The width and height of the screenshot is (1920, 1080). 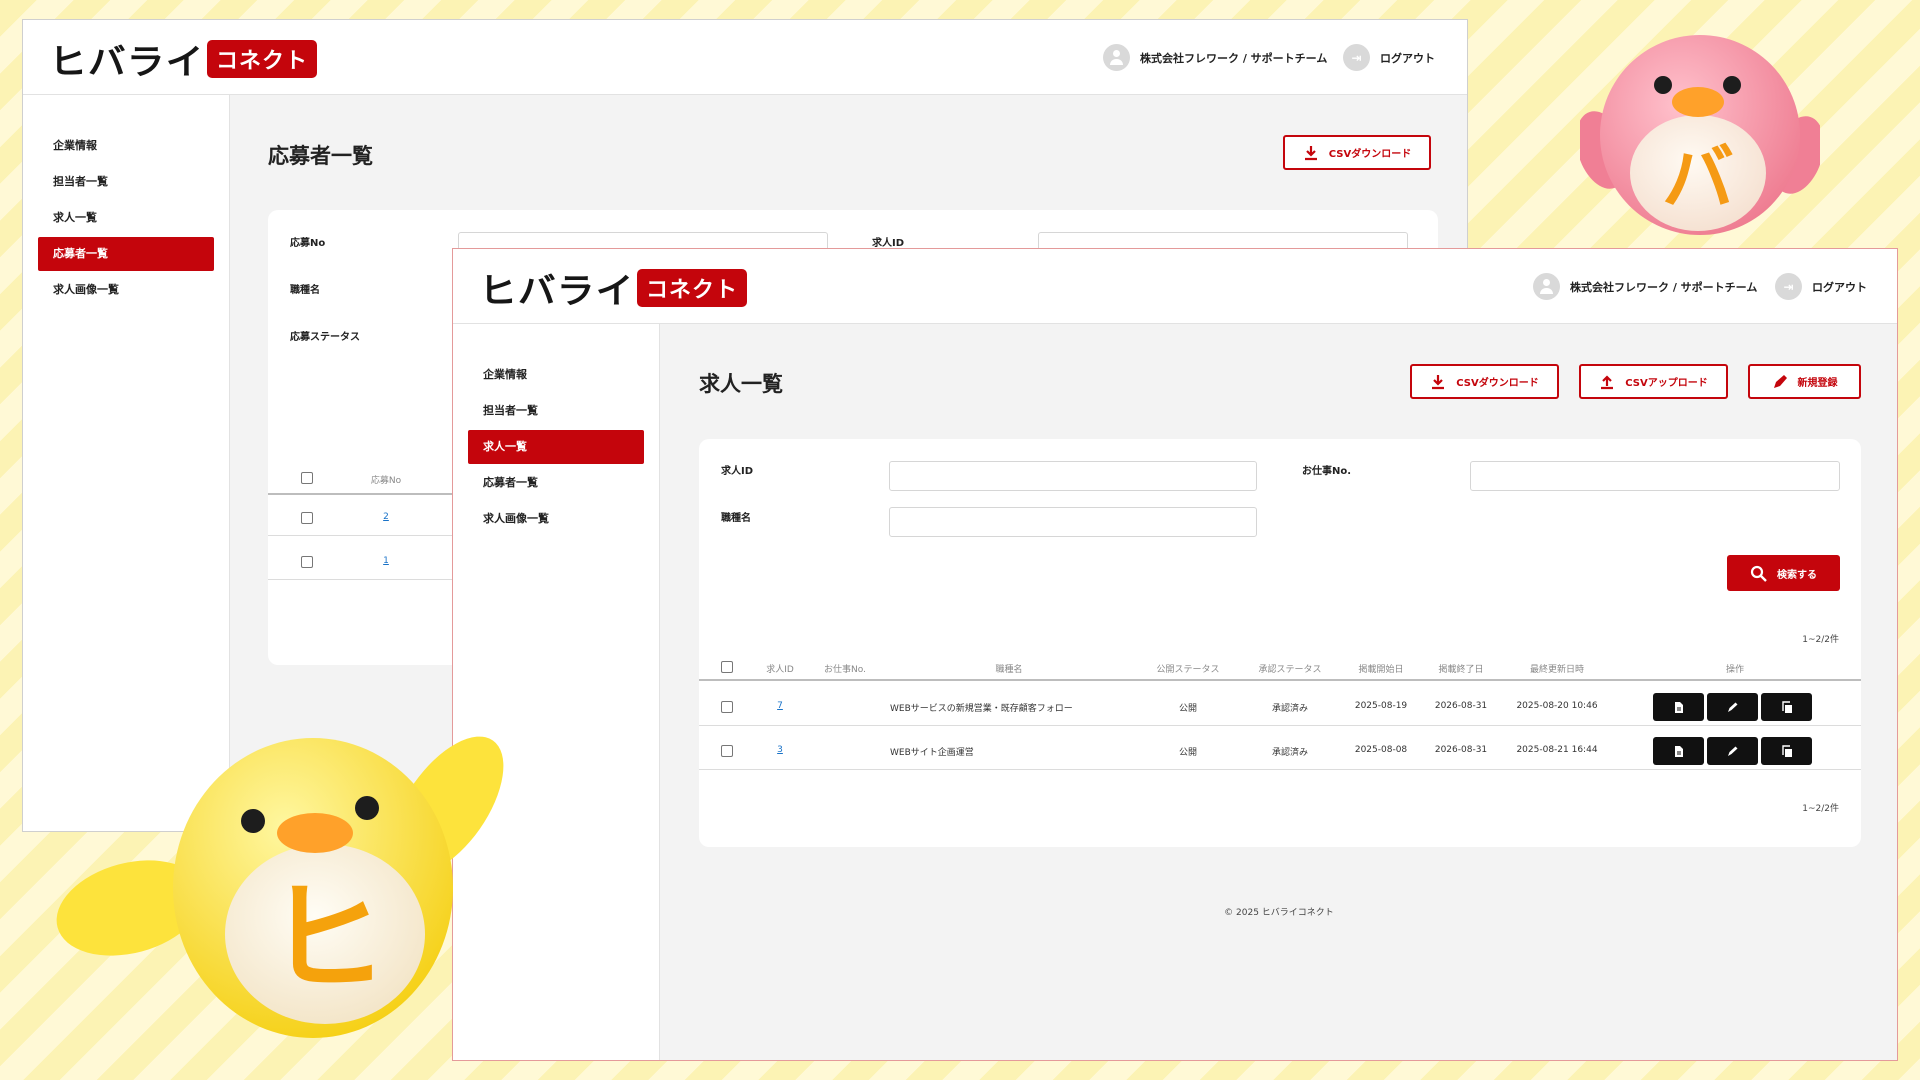 I want to click on back-header: ヒバライ コネクト 株式会社フレワーク / サポートチーム ⇥ ログアウト, so click(x=745, y=57).